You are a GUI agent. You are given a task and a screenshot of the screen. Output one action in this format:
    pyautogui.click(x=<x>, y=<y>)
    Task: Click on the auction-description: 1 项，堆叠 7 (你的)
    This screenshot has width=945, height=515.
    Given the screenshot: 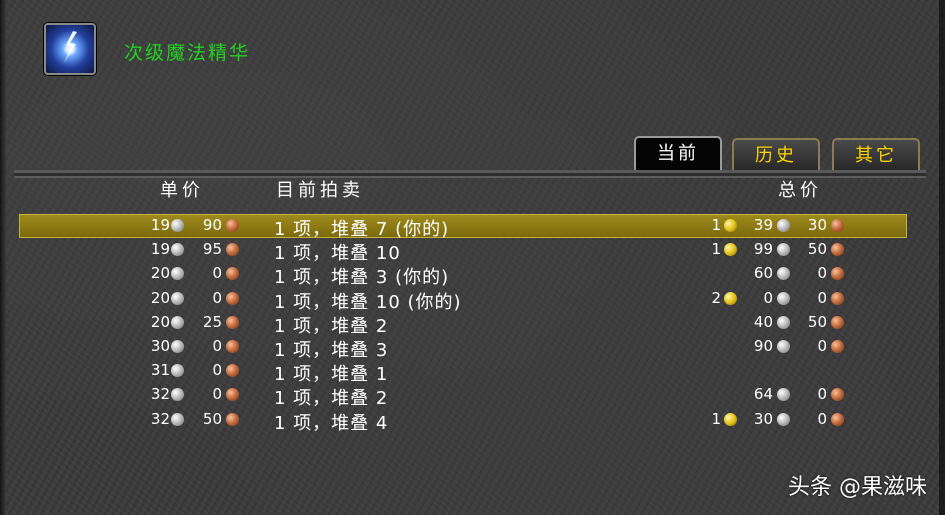 What is the action you would take?
    pyautogui.click(x=362, y=229)
    